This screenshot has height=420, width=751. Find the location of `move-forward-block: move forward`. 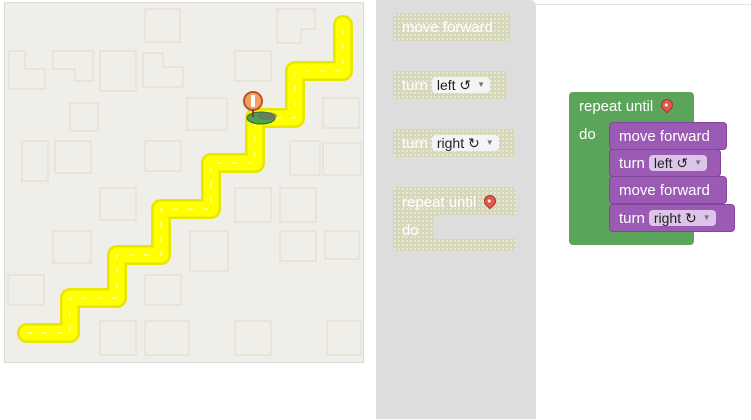

move-forward-block: move forward is located at coordinates (668, 136).